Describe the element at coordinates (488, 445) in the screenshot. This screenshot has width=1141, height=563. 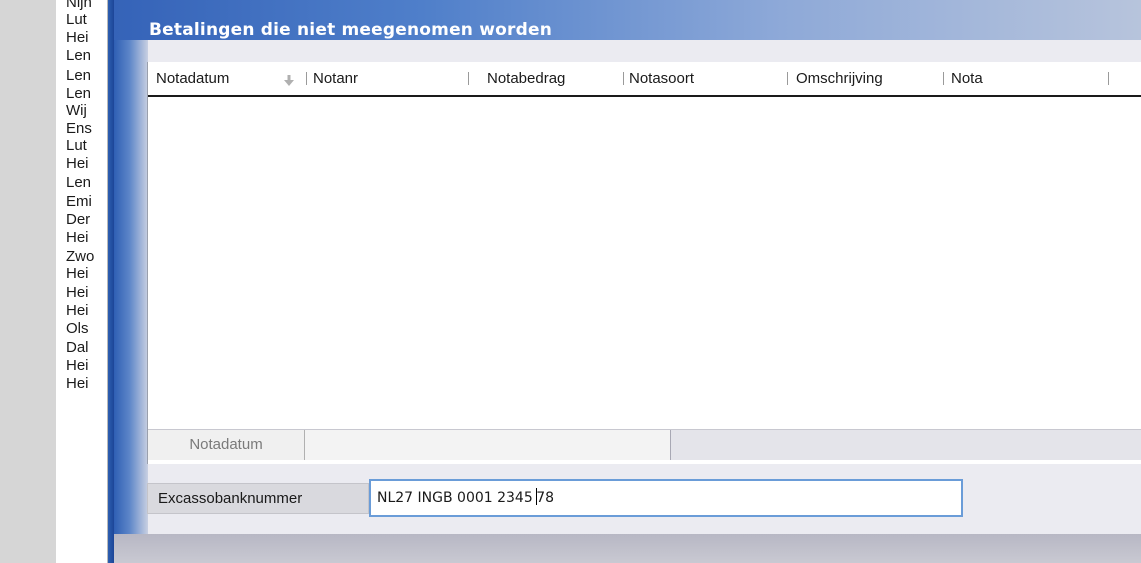
I see `filter-input-notadatum` at that location.